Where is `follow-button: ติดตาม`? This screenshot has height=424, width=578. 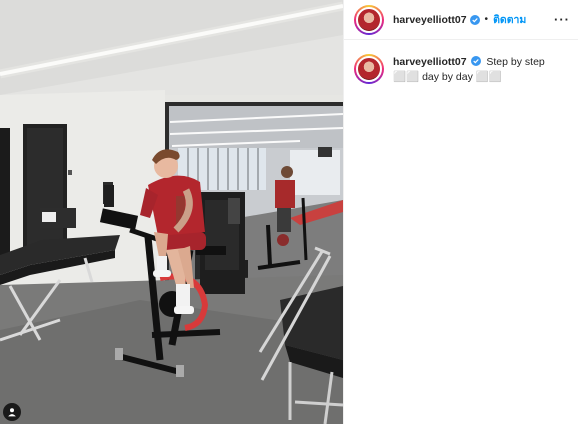
follow-button: ติดตาม is located at coordinates (509, 19).